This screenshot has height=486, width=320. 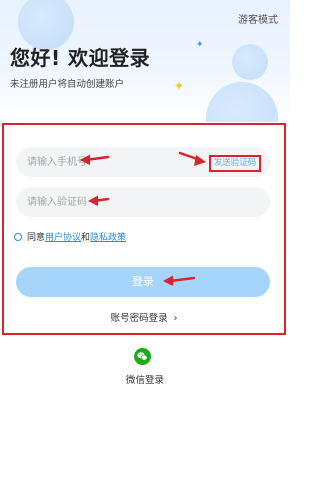 I want to click on page-title: 您好! 欢迎登录, so click(x=80, y=58).